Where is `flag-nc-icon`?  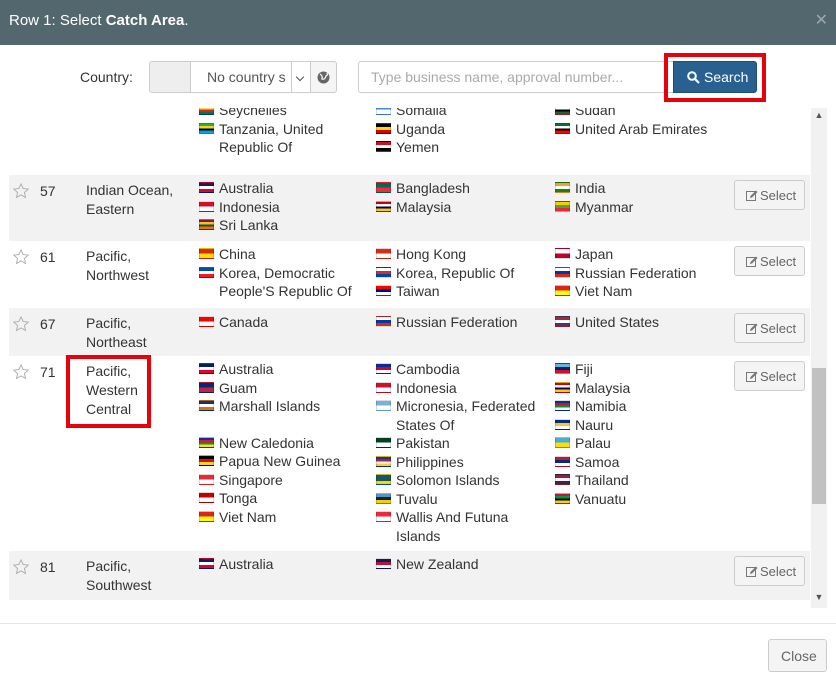
flag-nc-icon is located at coordinates (206, 442).